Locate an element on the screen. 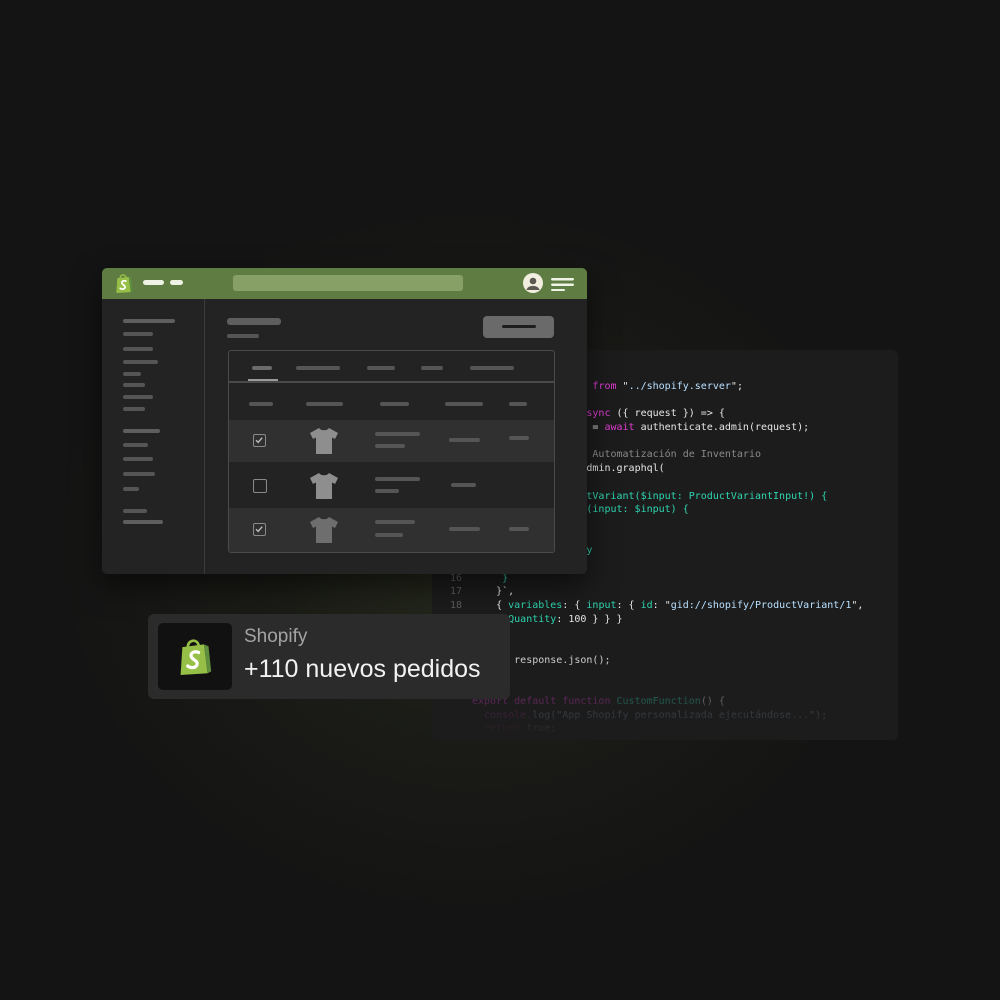 The width and height of the screenshot is (1000, 1000). shopify-logo-icon is located at coordinates (124, 284).